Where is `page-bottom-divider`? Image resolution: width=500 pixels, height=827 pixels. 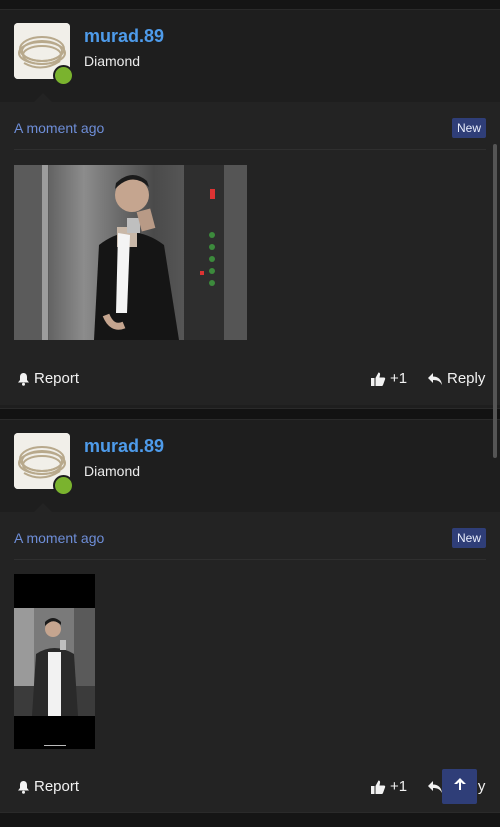 page-bottom-divider is located at coordinates (250, 819).